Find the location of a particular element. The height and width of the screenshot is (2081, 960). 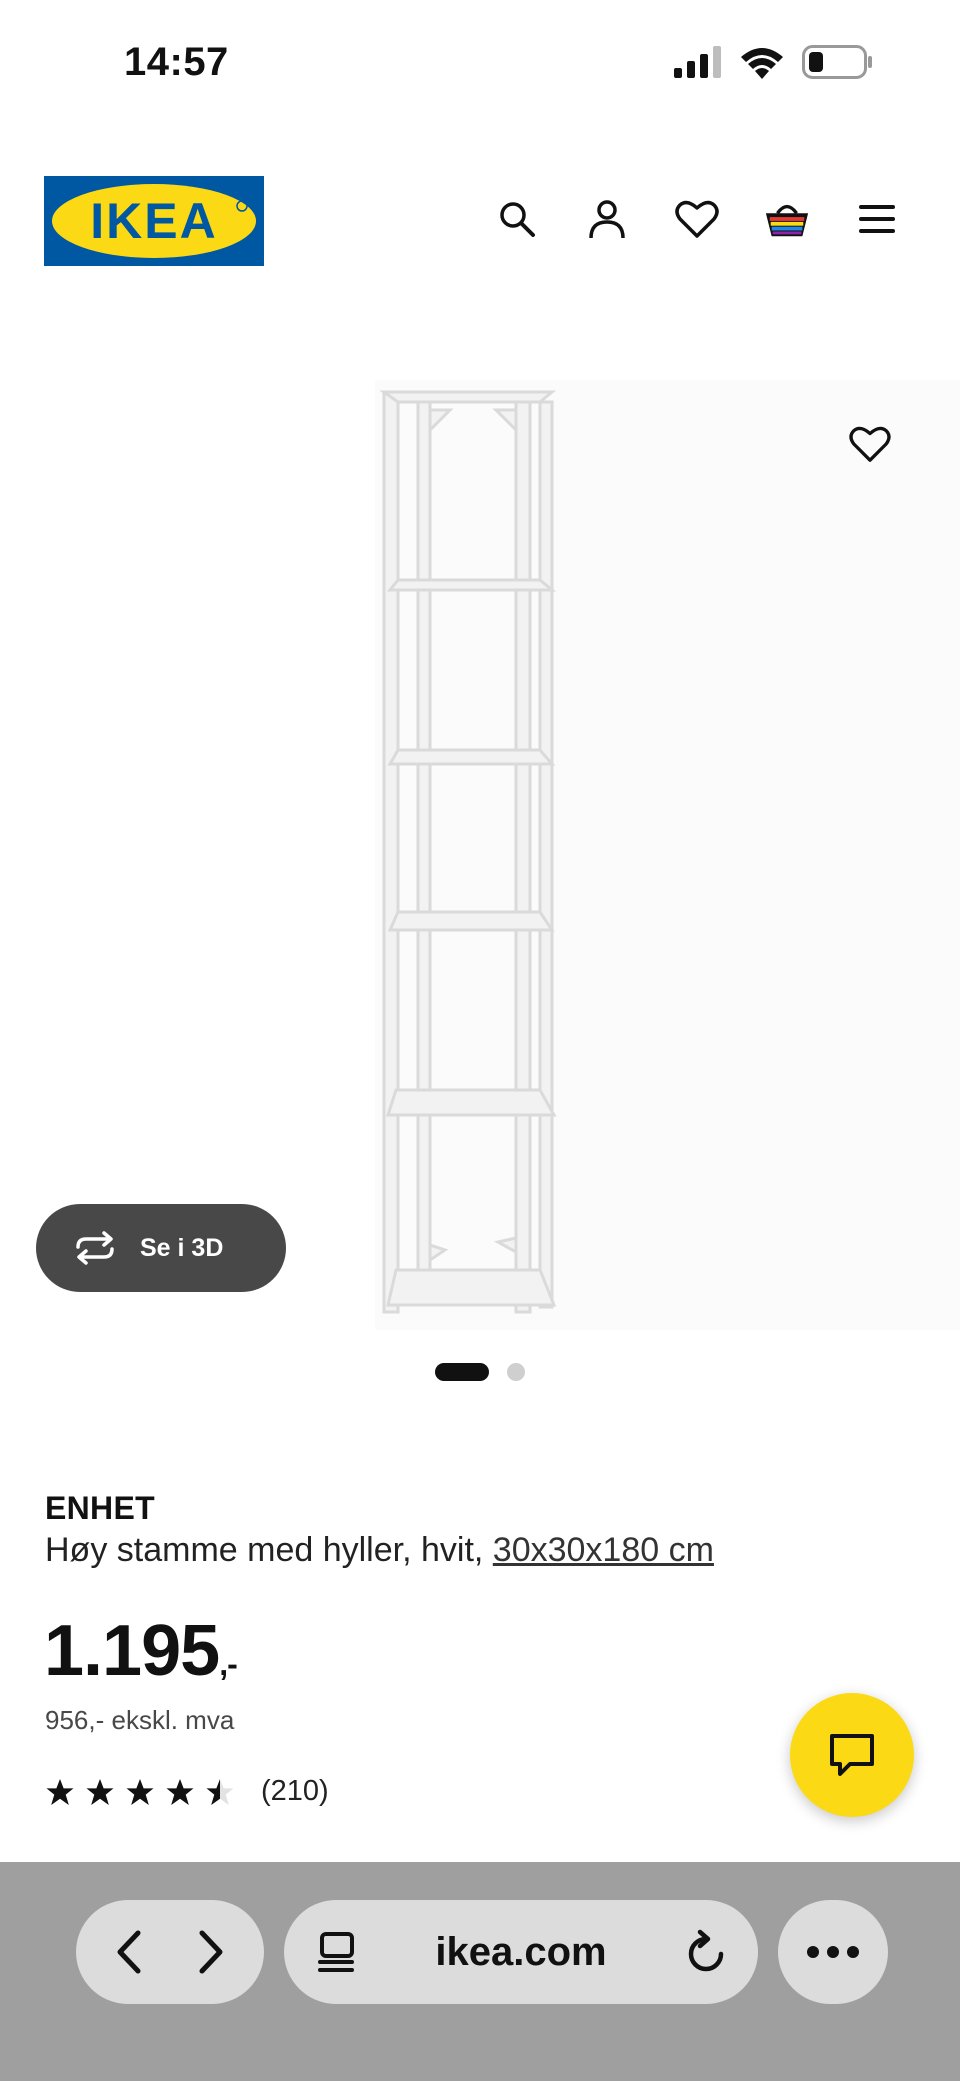

menu-icon is located at coordinates (877, 219).